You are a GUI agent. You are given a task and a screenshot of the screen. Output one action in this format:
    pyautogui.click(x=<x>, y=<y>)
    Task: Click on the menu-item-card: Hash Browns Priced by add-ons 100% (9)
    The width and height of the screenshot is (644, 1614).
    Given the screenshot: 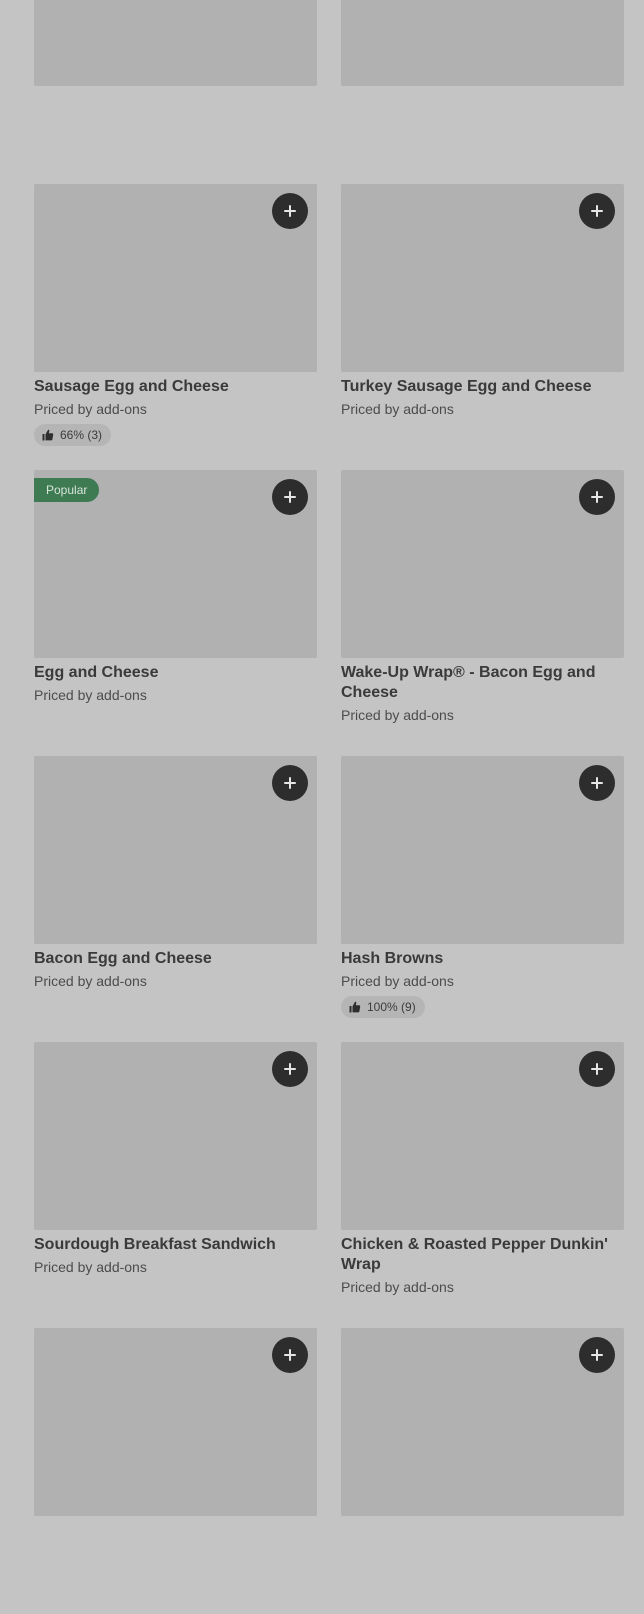 What is the action you would take?
    pyautogui.click(x=482, y=899)
    